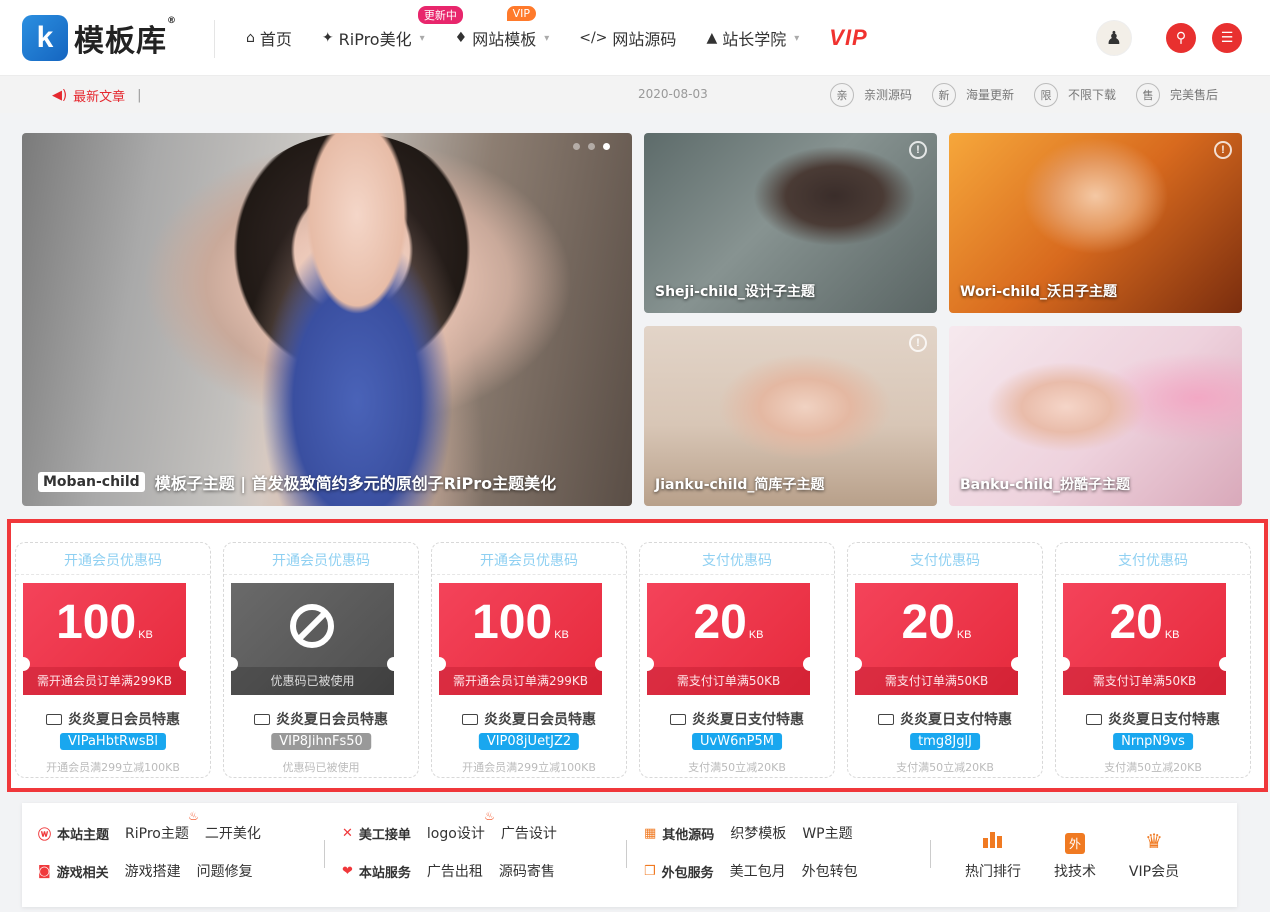  Describe the element at coordinates (737, 741) in the screenshot. I see `coupon-code: UvW6nP5M` at that location.